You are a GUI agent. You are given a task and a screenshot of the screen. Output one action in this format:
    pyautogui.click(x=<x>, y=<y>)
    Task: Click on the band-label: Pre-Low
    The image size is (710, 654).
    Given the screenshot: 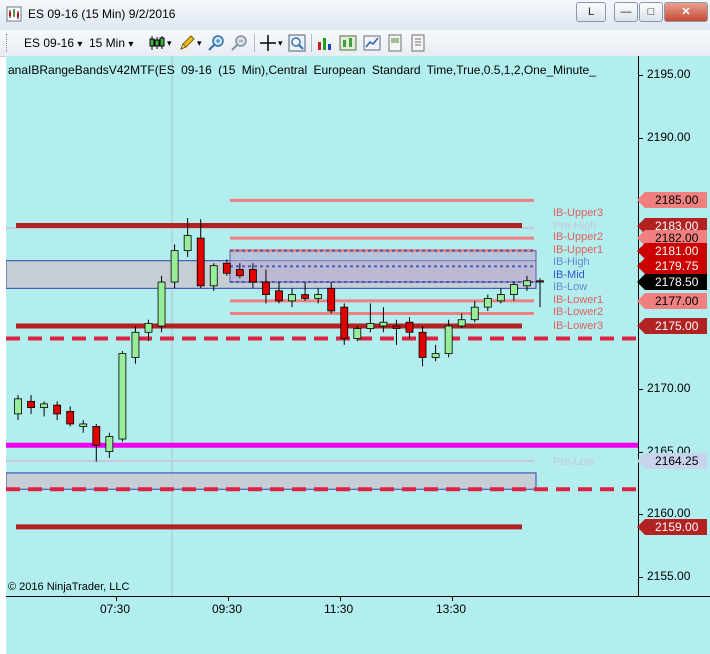 What is the action you would take?
    pyautogui.click(x=573, y=461)
    